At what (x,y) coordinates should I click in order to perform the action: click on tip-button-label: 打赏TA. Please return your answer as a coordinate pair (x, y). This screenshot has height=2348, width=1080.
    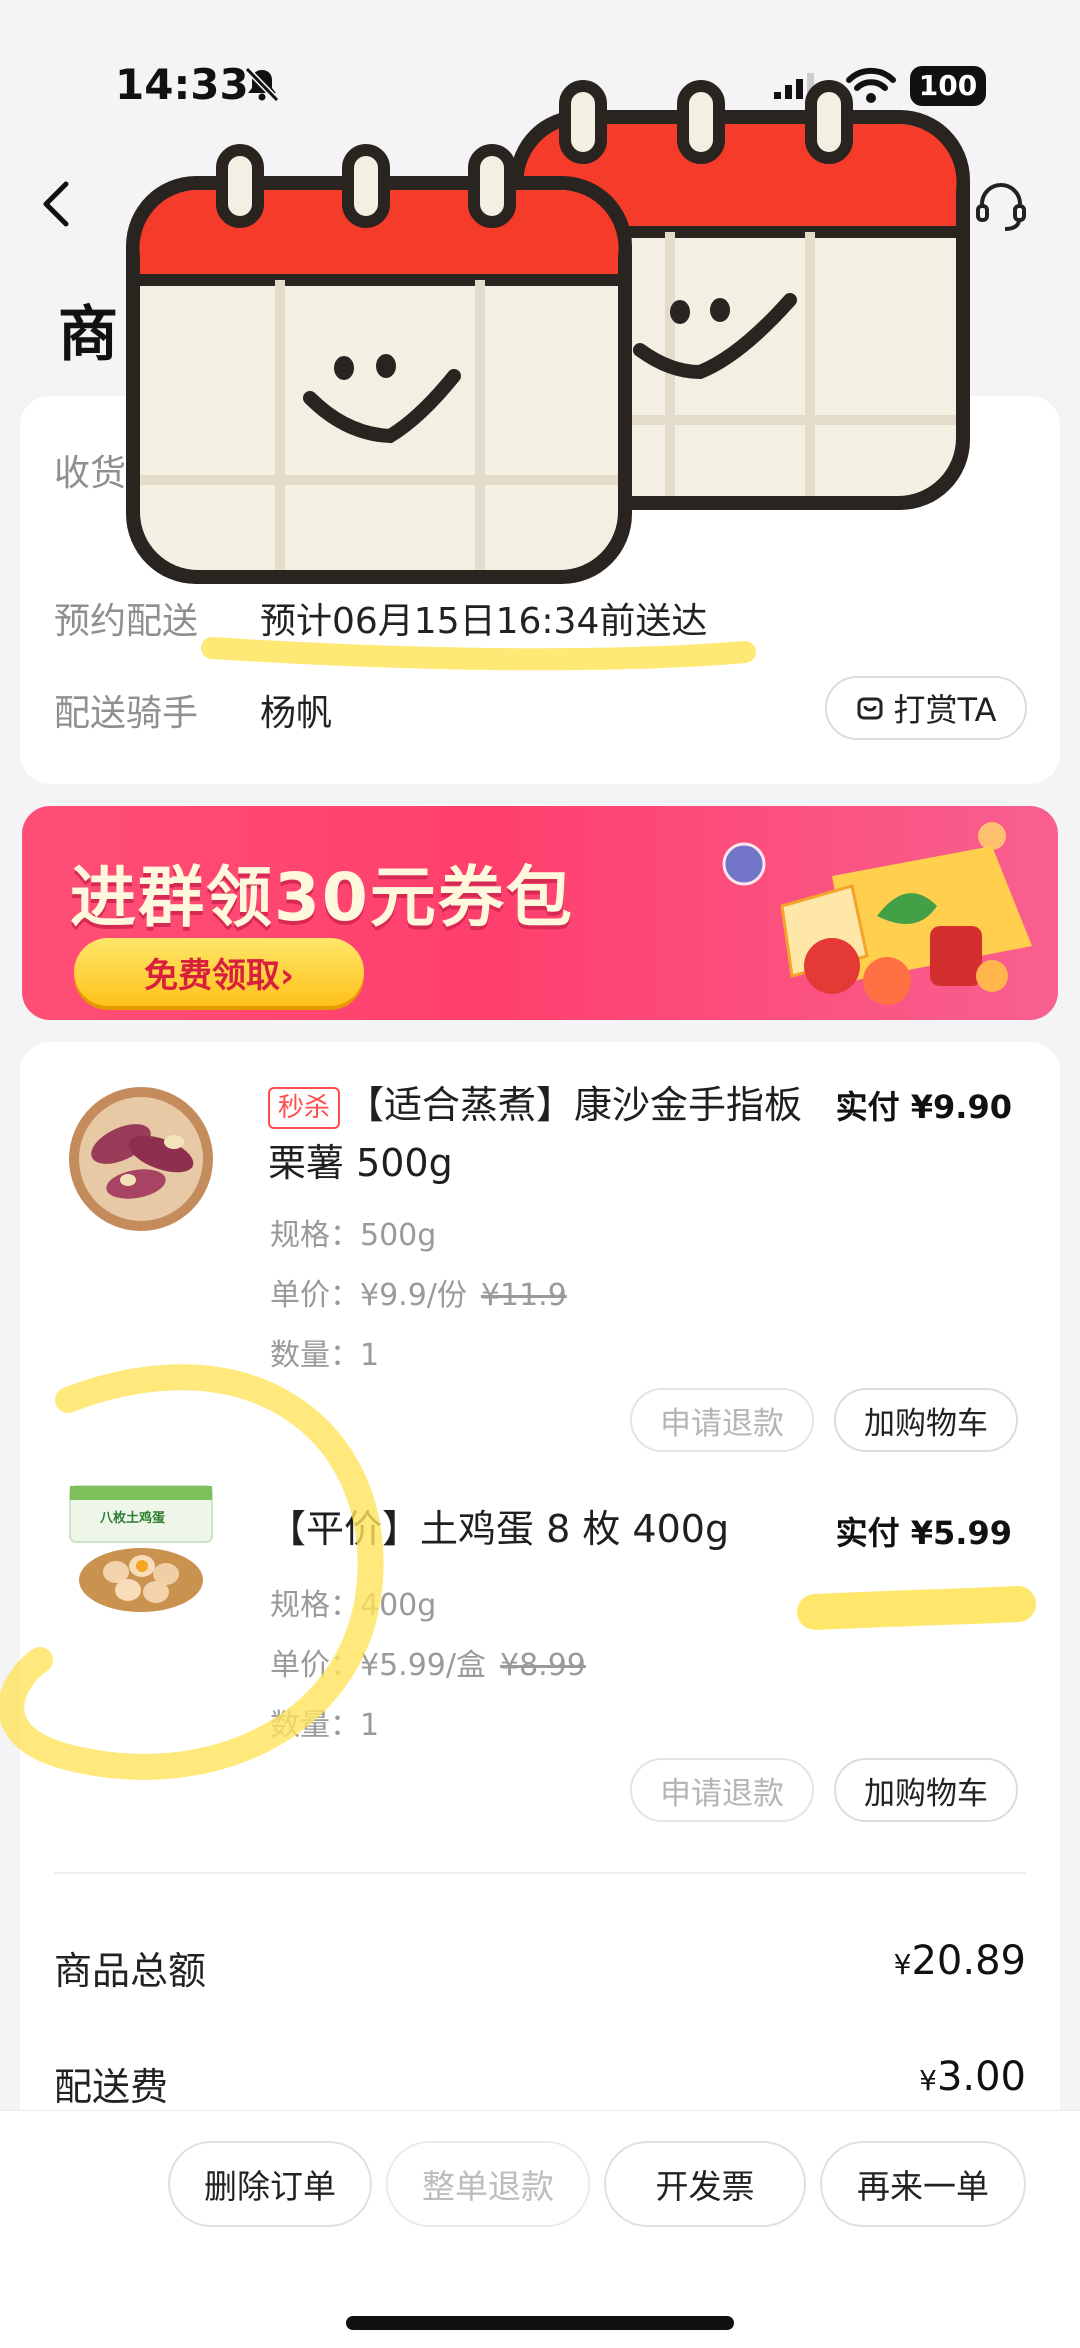
    Looking at the image, I should click on (945, 710).